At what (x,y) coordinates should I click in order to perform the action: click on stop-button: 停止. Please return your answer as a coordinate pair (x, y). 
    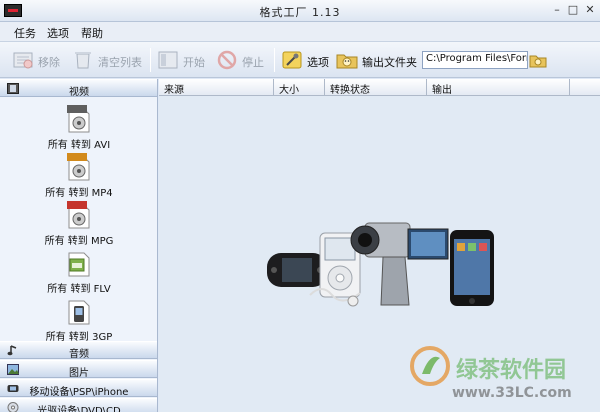
    Looking at the image, I should click on (242, 60).